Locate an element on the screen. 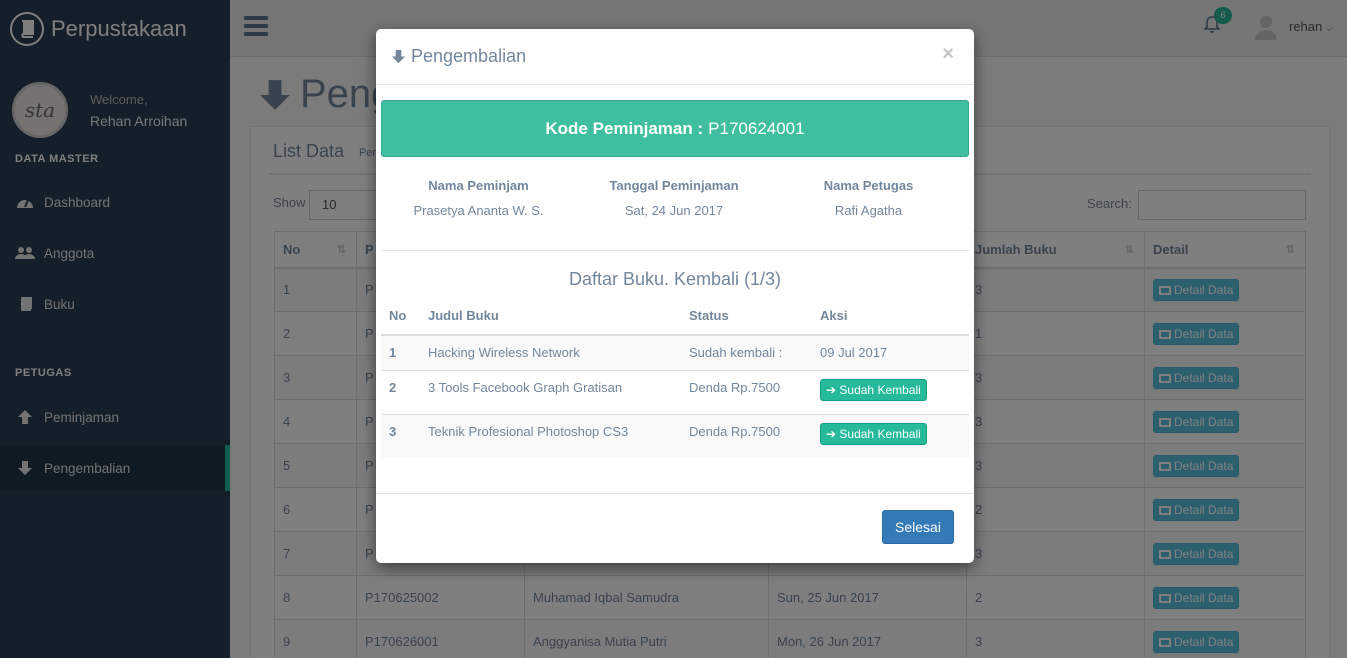 Image resolution: width=1347 pixels, height=658 pixels. column-header: Judul Buku is located at coordinates (550, 316).